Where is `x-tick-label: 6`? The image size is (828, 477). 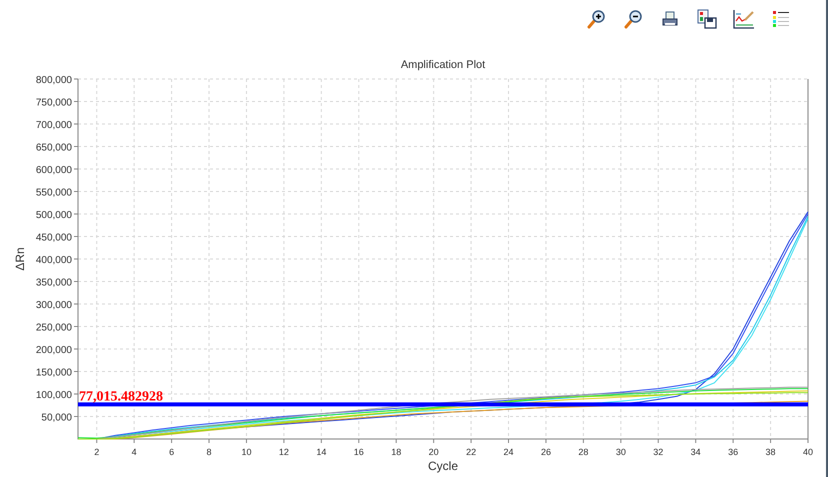 x-tick-label: 6 is located at coordinates (171, 452).